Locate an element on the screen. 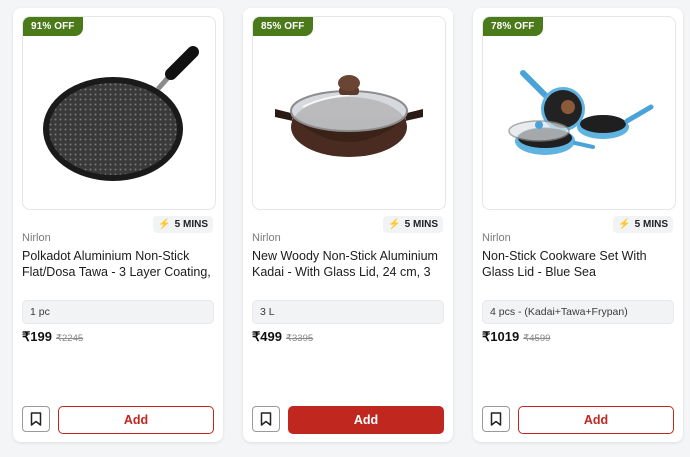 The width and height of the screenshot is (690, 457). variant-selector: 1 pc is located at coordinates (118, 312).